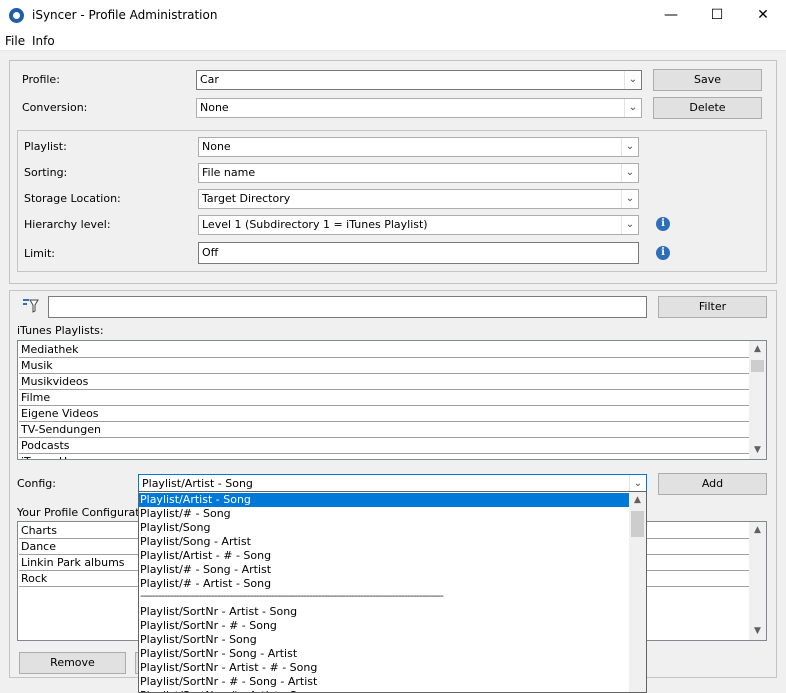 The height and width of the screenshot is (693, 786). Describe the element at coordinates (39, 253) in the screenshot. I see `limit-label: Limit:` at that location.